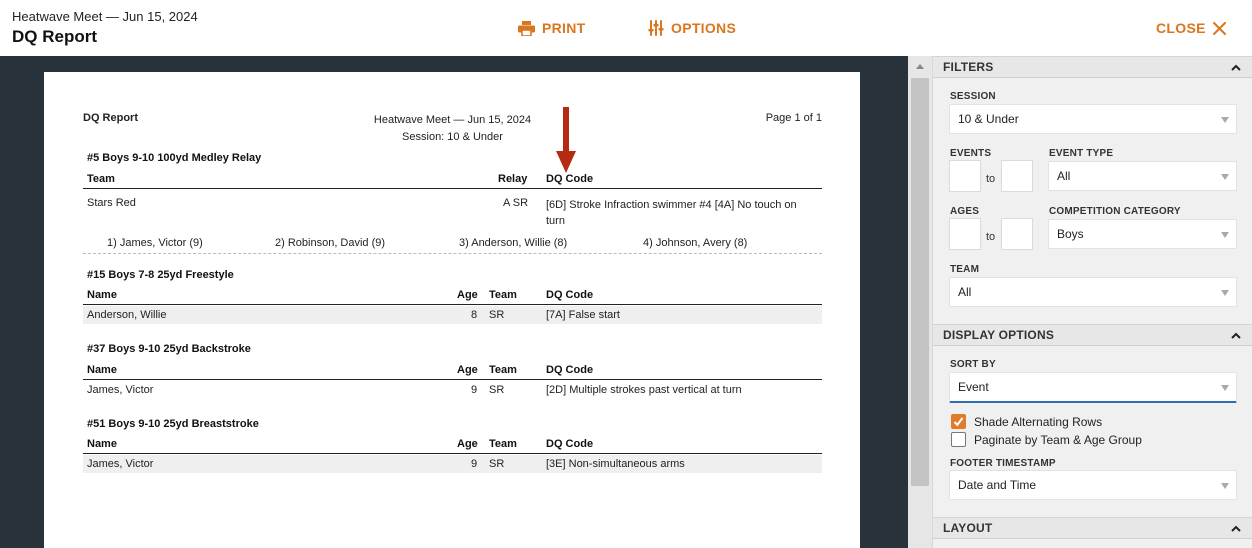  What do you see at coordinates (1017, 234) in the screenshot?
I see `ages-to-input` at bounding box center [1017, 234].